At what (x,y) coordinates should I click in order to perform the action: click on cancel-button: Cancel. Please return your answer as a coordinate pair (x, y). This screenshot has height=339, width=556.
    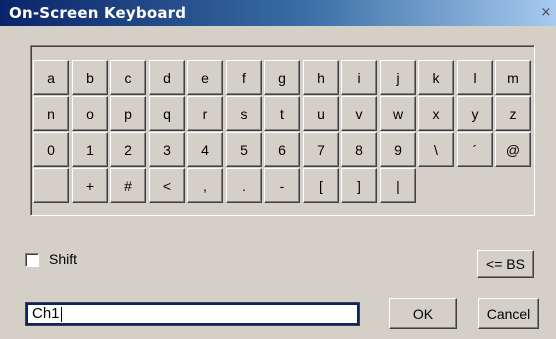
    Looking at the image, I should click on (508, 313).